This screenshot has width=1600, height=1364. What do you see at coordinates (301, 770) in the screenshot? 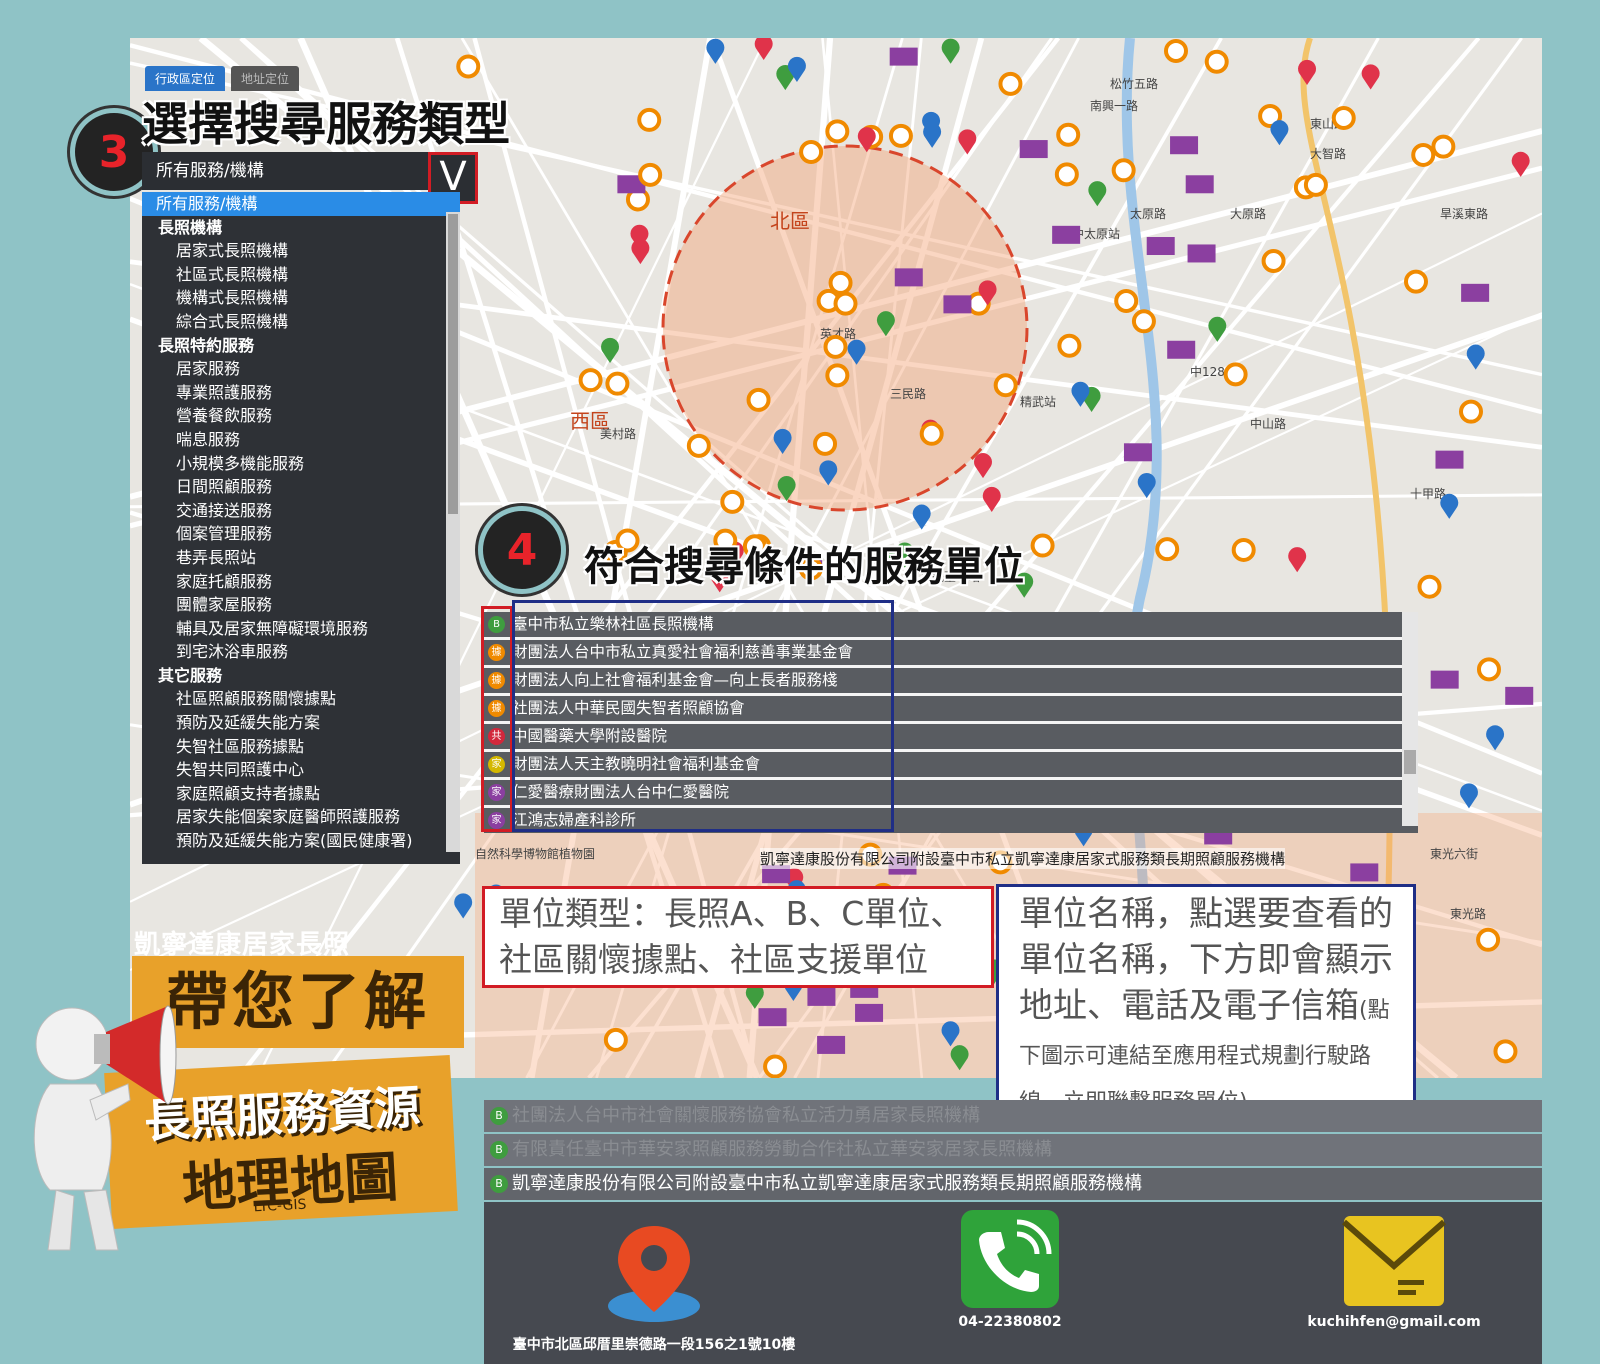
I see `service-option: 失智共同照護中心` at bounding box center [301, 770].